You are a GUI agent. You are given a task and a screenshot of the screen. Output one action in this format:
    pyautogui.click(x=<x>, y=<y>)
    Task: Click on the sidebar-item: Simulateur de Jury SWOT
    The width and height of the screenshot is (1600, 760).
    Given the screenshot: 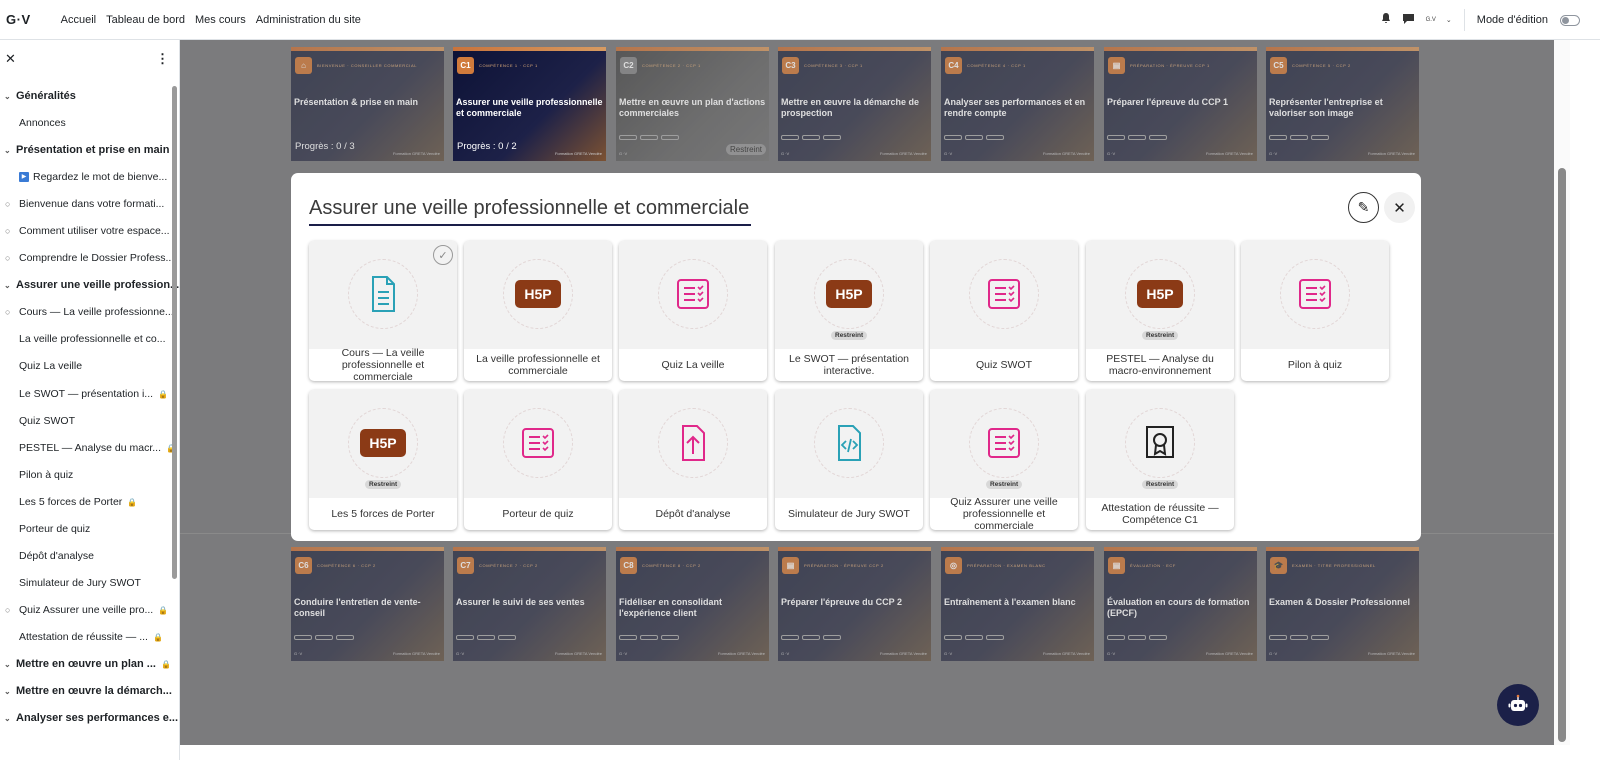 What is the action you would take?
    pyautogui.click(x=80, y=583)
    